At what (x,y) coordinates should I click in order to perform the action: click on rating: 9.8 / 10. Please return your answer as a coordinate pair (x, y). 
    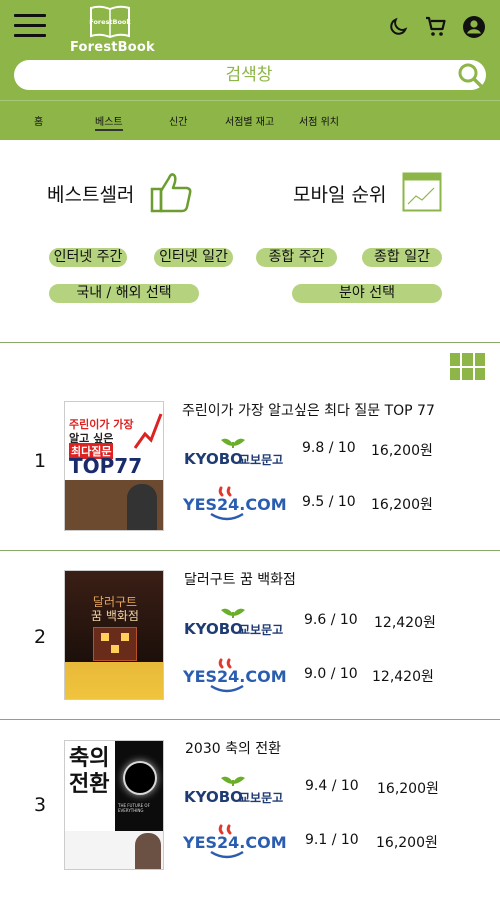
    Looking at the image, I should click on (329, 448).